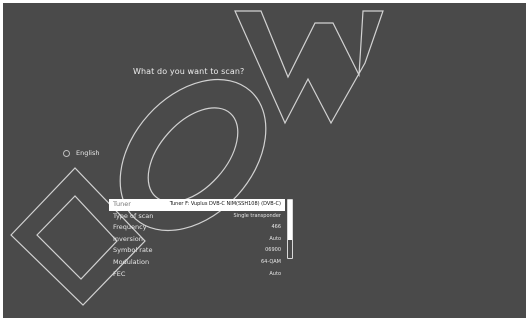 Image resolution: width=529 pixels, height=321 pixels. I want to click on setting-row-type-of-scan: Type of scan Single transponder, so click(197, 217).